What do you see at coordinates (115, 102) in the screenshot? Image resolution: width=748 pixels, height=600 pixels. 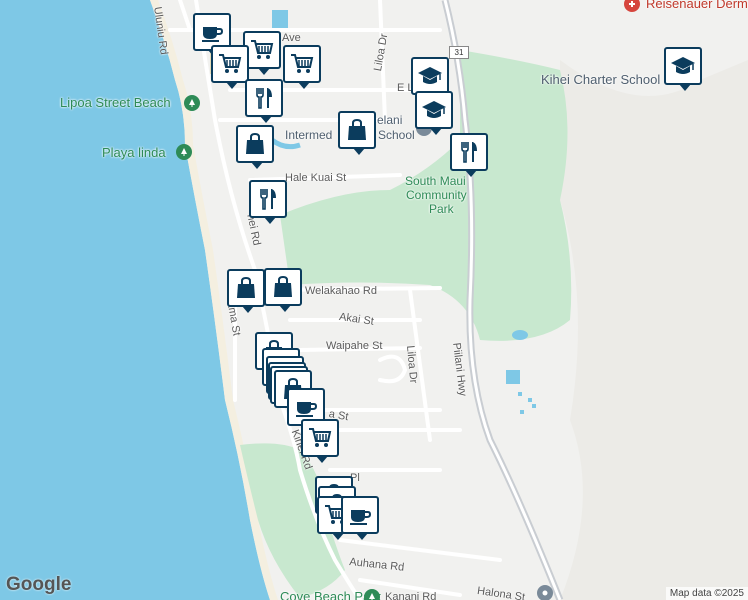 I see `label-lipoa-street-beach: Lipoa Street Beach` at bounding box center [115, 102].